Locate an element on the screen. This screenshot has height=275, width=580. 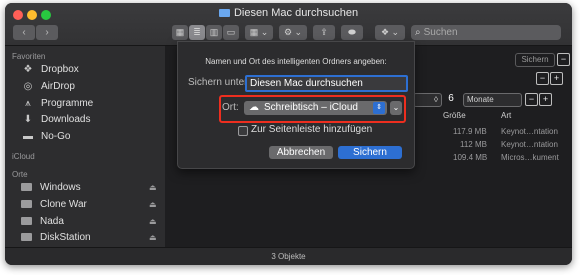
cell-kind: Micros…kument is located at coordinates (530, 157).